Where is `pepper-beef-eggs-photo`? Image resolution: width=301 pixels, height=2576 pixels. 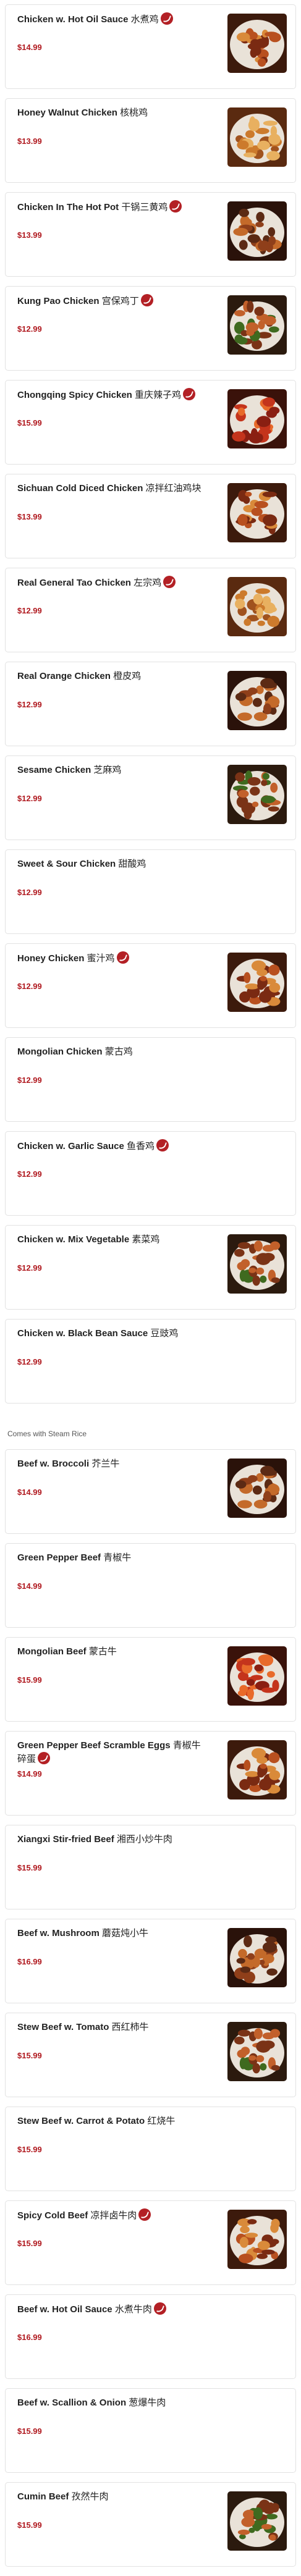
pepper-beef-eggs-photo is located at coordinates (257, 1769).